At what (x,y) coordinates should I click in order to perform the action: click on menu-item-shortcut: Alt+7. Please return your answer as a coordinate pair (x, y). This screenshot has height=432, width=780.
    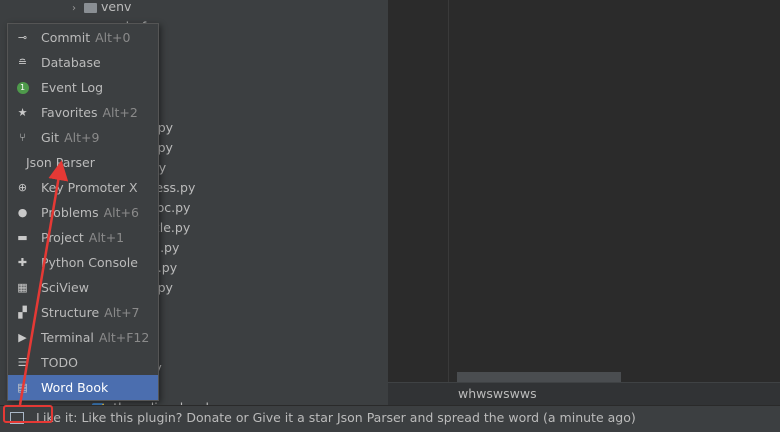
    Looking at the image, I should click on (122, 312).